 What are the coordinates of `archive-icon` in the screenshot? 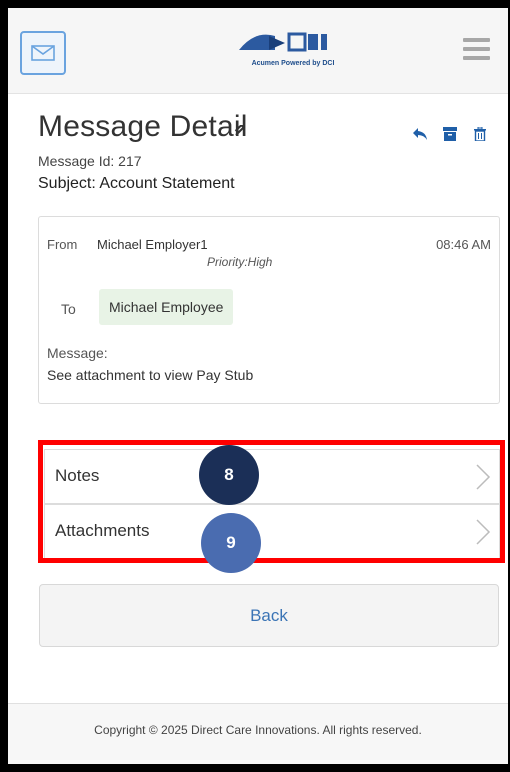 It's located at (450, 134).